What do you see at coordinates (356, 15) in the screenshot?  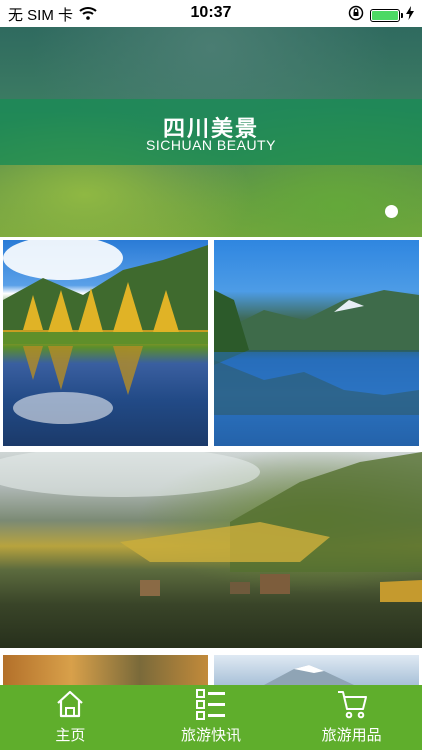 I see `rotation-lock-icon` at bounding box center [356, 15].